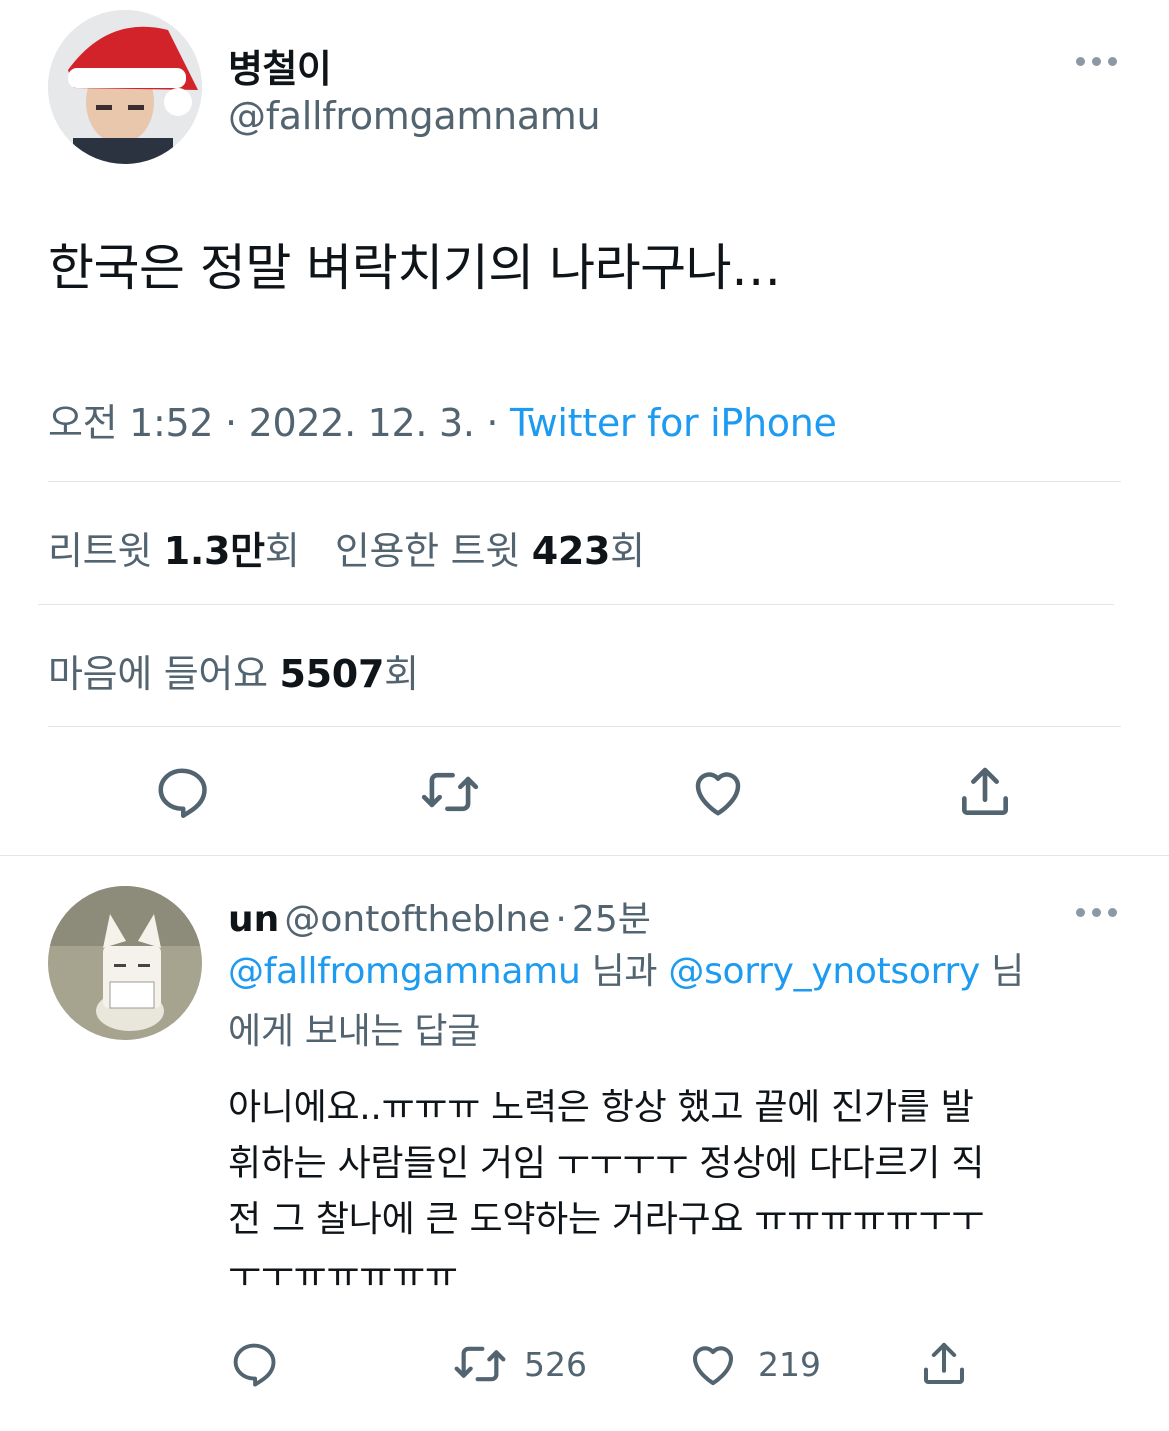 Image resolution: width=1169 pixels, height=1431 pixels. What do you see at coordinates (404, 971) in the screenshot?
I see `mention-link: @fallfromgamnamu` at bounding box center [404, 971].